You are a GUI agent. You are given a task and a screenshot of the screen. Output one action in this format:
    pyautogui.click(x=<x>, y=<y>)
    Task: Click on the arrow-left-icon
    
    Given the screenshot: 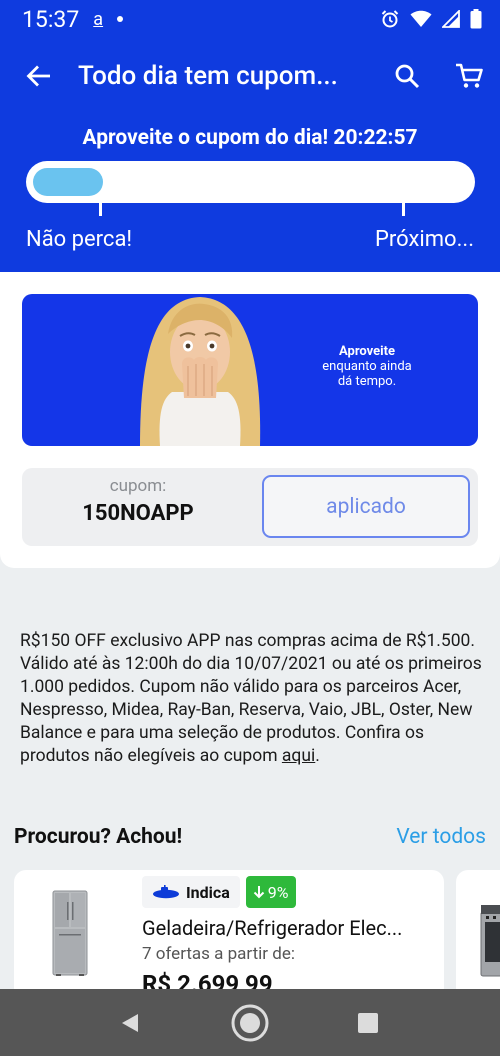 What is the action you would take?
    pyautogui.click(x=38, y=76)
    